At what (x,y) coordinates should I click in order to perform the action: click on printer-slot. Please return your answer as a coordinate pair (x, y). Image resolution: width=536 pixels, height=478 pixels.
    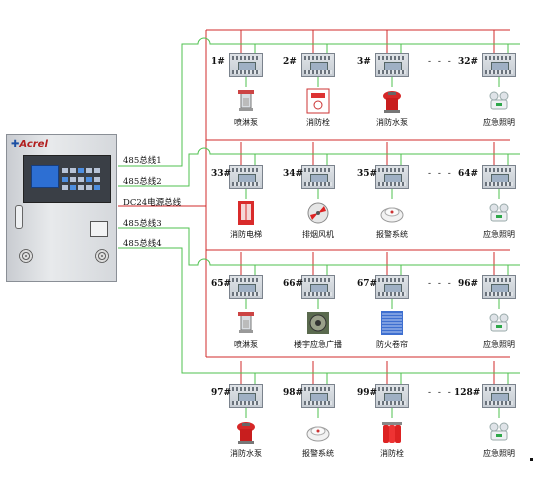
    Looking at the image, I should click on (99, 229).